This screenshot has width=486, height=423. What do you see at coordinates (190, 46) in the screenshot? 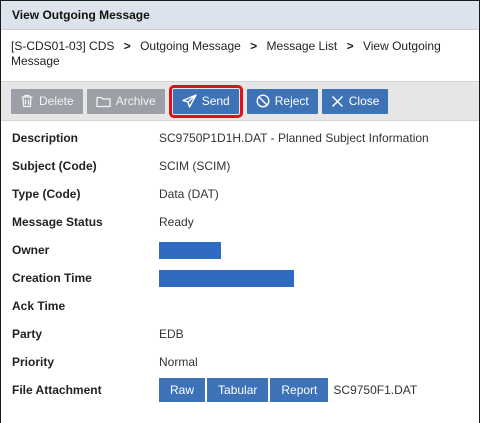
I see `breadcrumb-item-outgoing-message: Outgoing Message` at bounding box center [190, 46].